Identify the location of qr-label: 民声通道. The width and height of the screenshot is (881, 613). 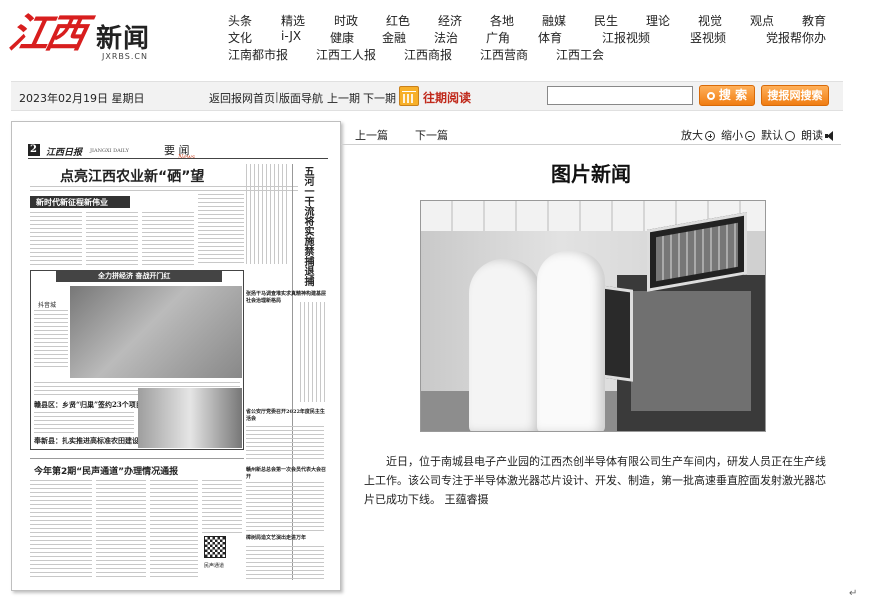
(214, 566).